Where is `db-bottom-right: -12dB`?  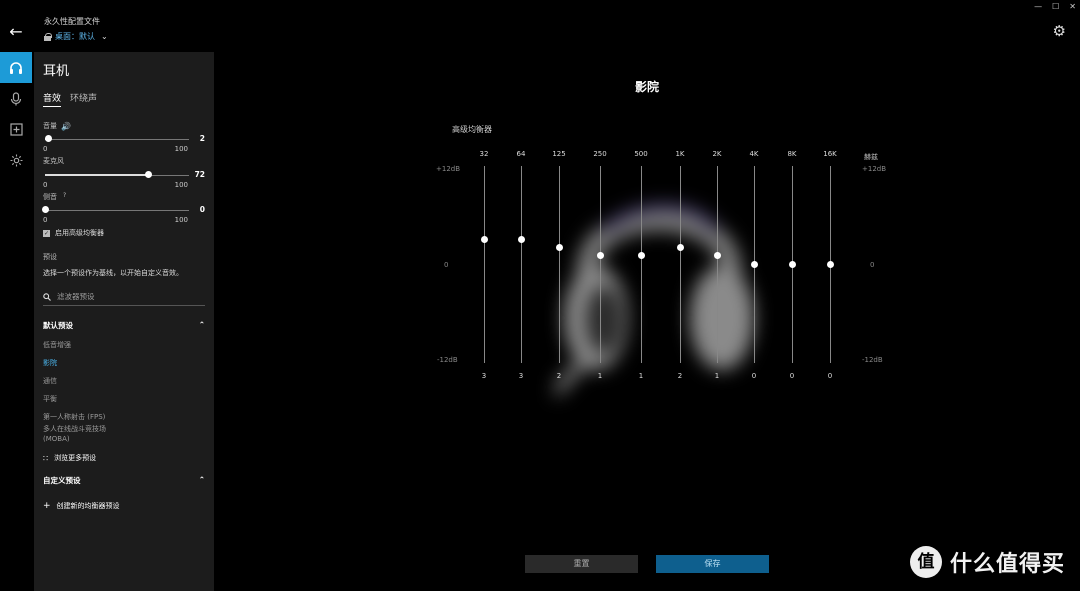
db-bottom-right: -12dB is located at coordinates (872, 360).